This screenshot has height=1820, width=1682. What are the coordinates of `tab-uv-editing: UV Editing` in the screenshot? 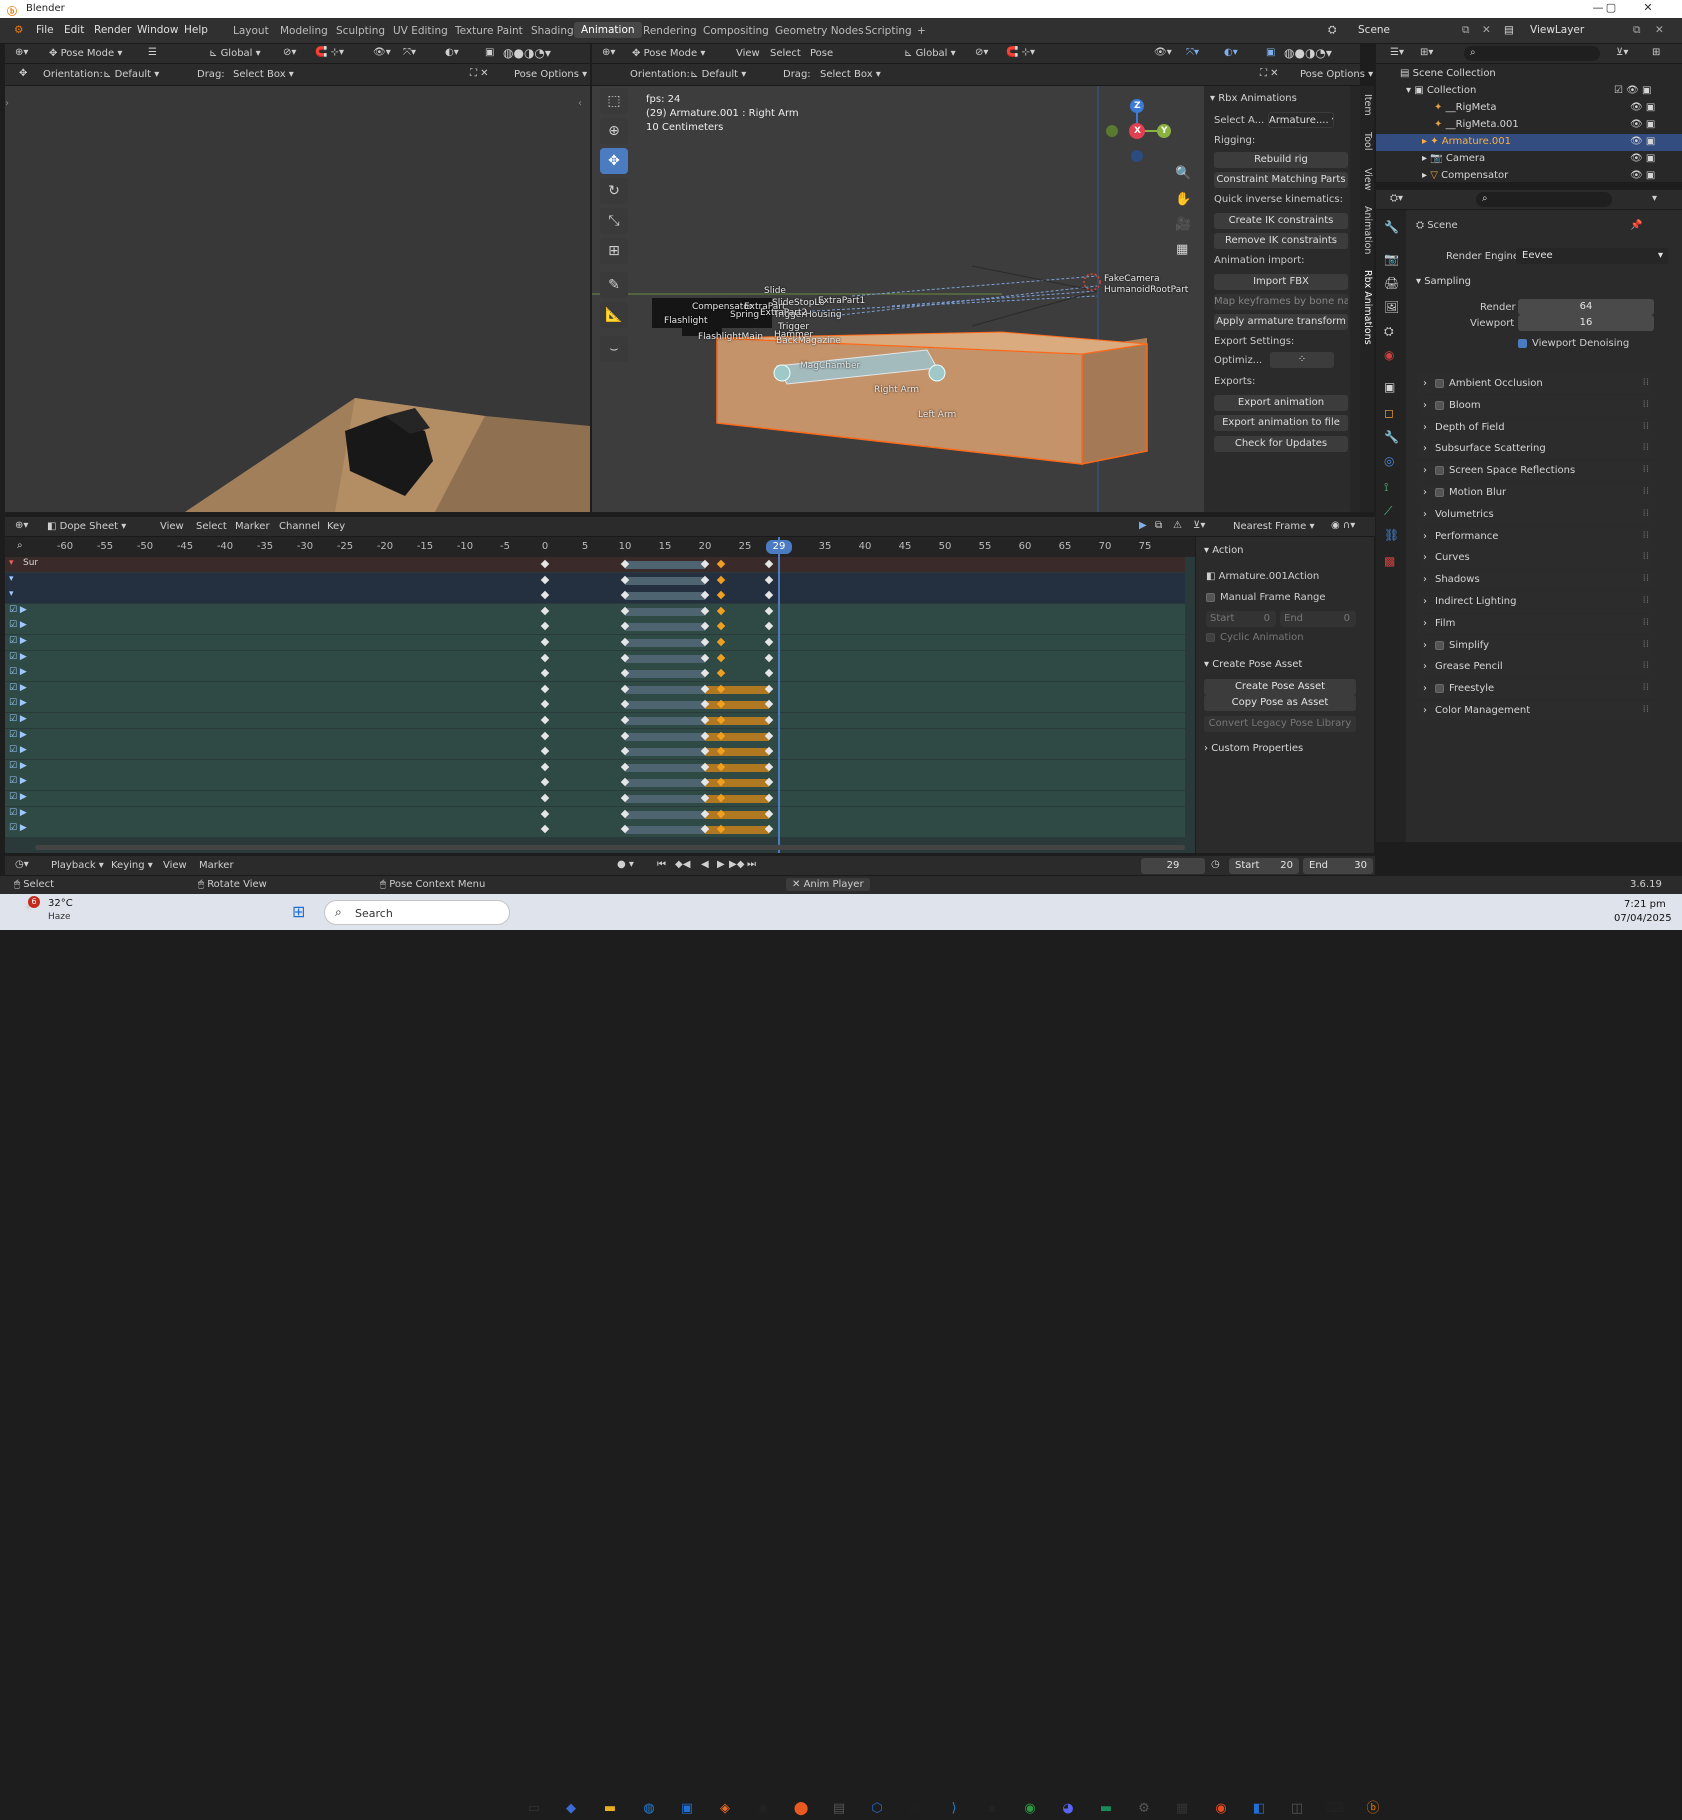 It's located at (420, 31).